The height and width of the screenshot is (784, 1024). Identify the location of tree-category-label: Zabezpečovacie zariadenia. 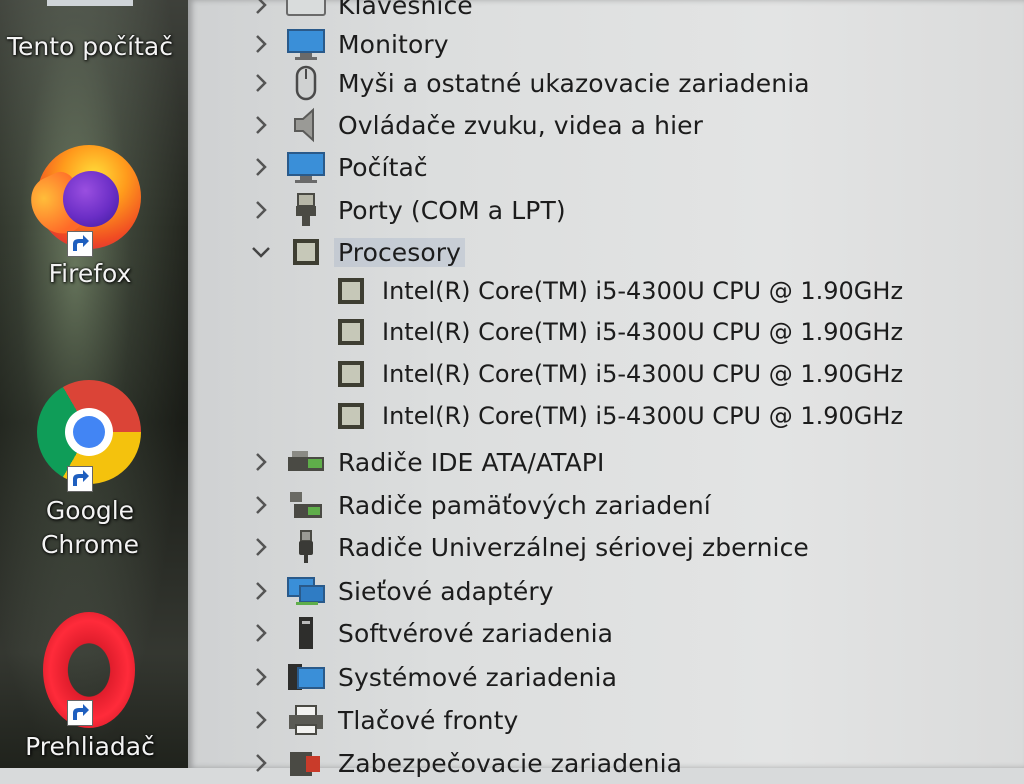
(510, 763).